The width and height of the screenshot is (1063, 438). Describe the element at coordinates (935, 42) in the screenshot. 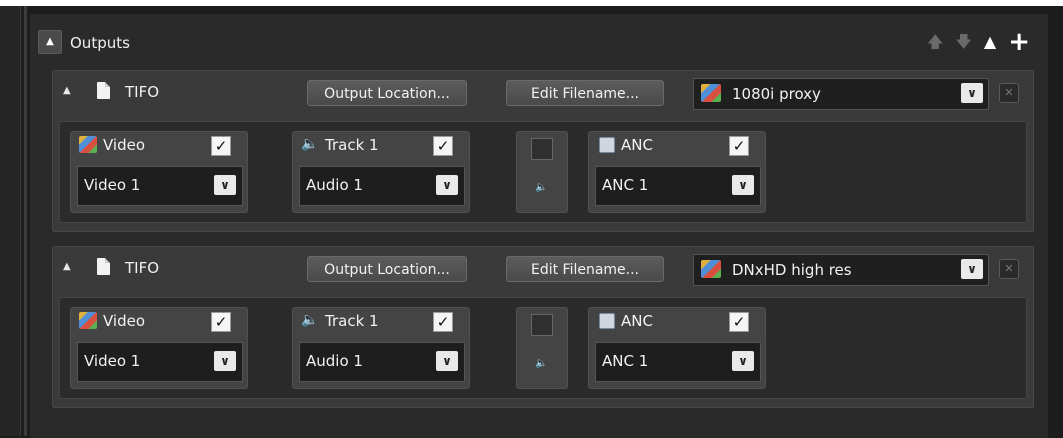

I see `arrow-up-icon: 🡅` at that location.